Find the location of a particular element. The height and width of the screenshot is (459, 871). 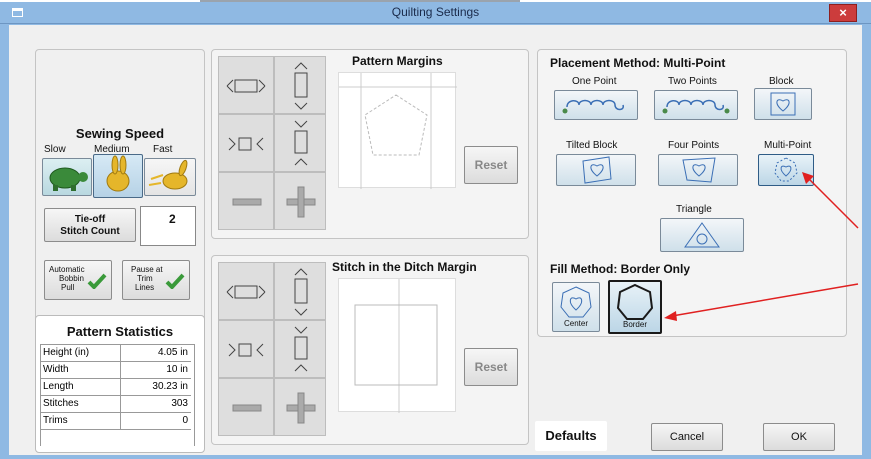

stat-value: 303 is located at coordinates (179, 403).